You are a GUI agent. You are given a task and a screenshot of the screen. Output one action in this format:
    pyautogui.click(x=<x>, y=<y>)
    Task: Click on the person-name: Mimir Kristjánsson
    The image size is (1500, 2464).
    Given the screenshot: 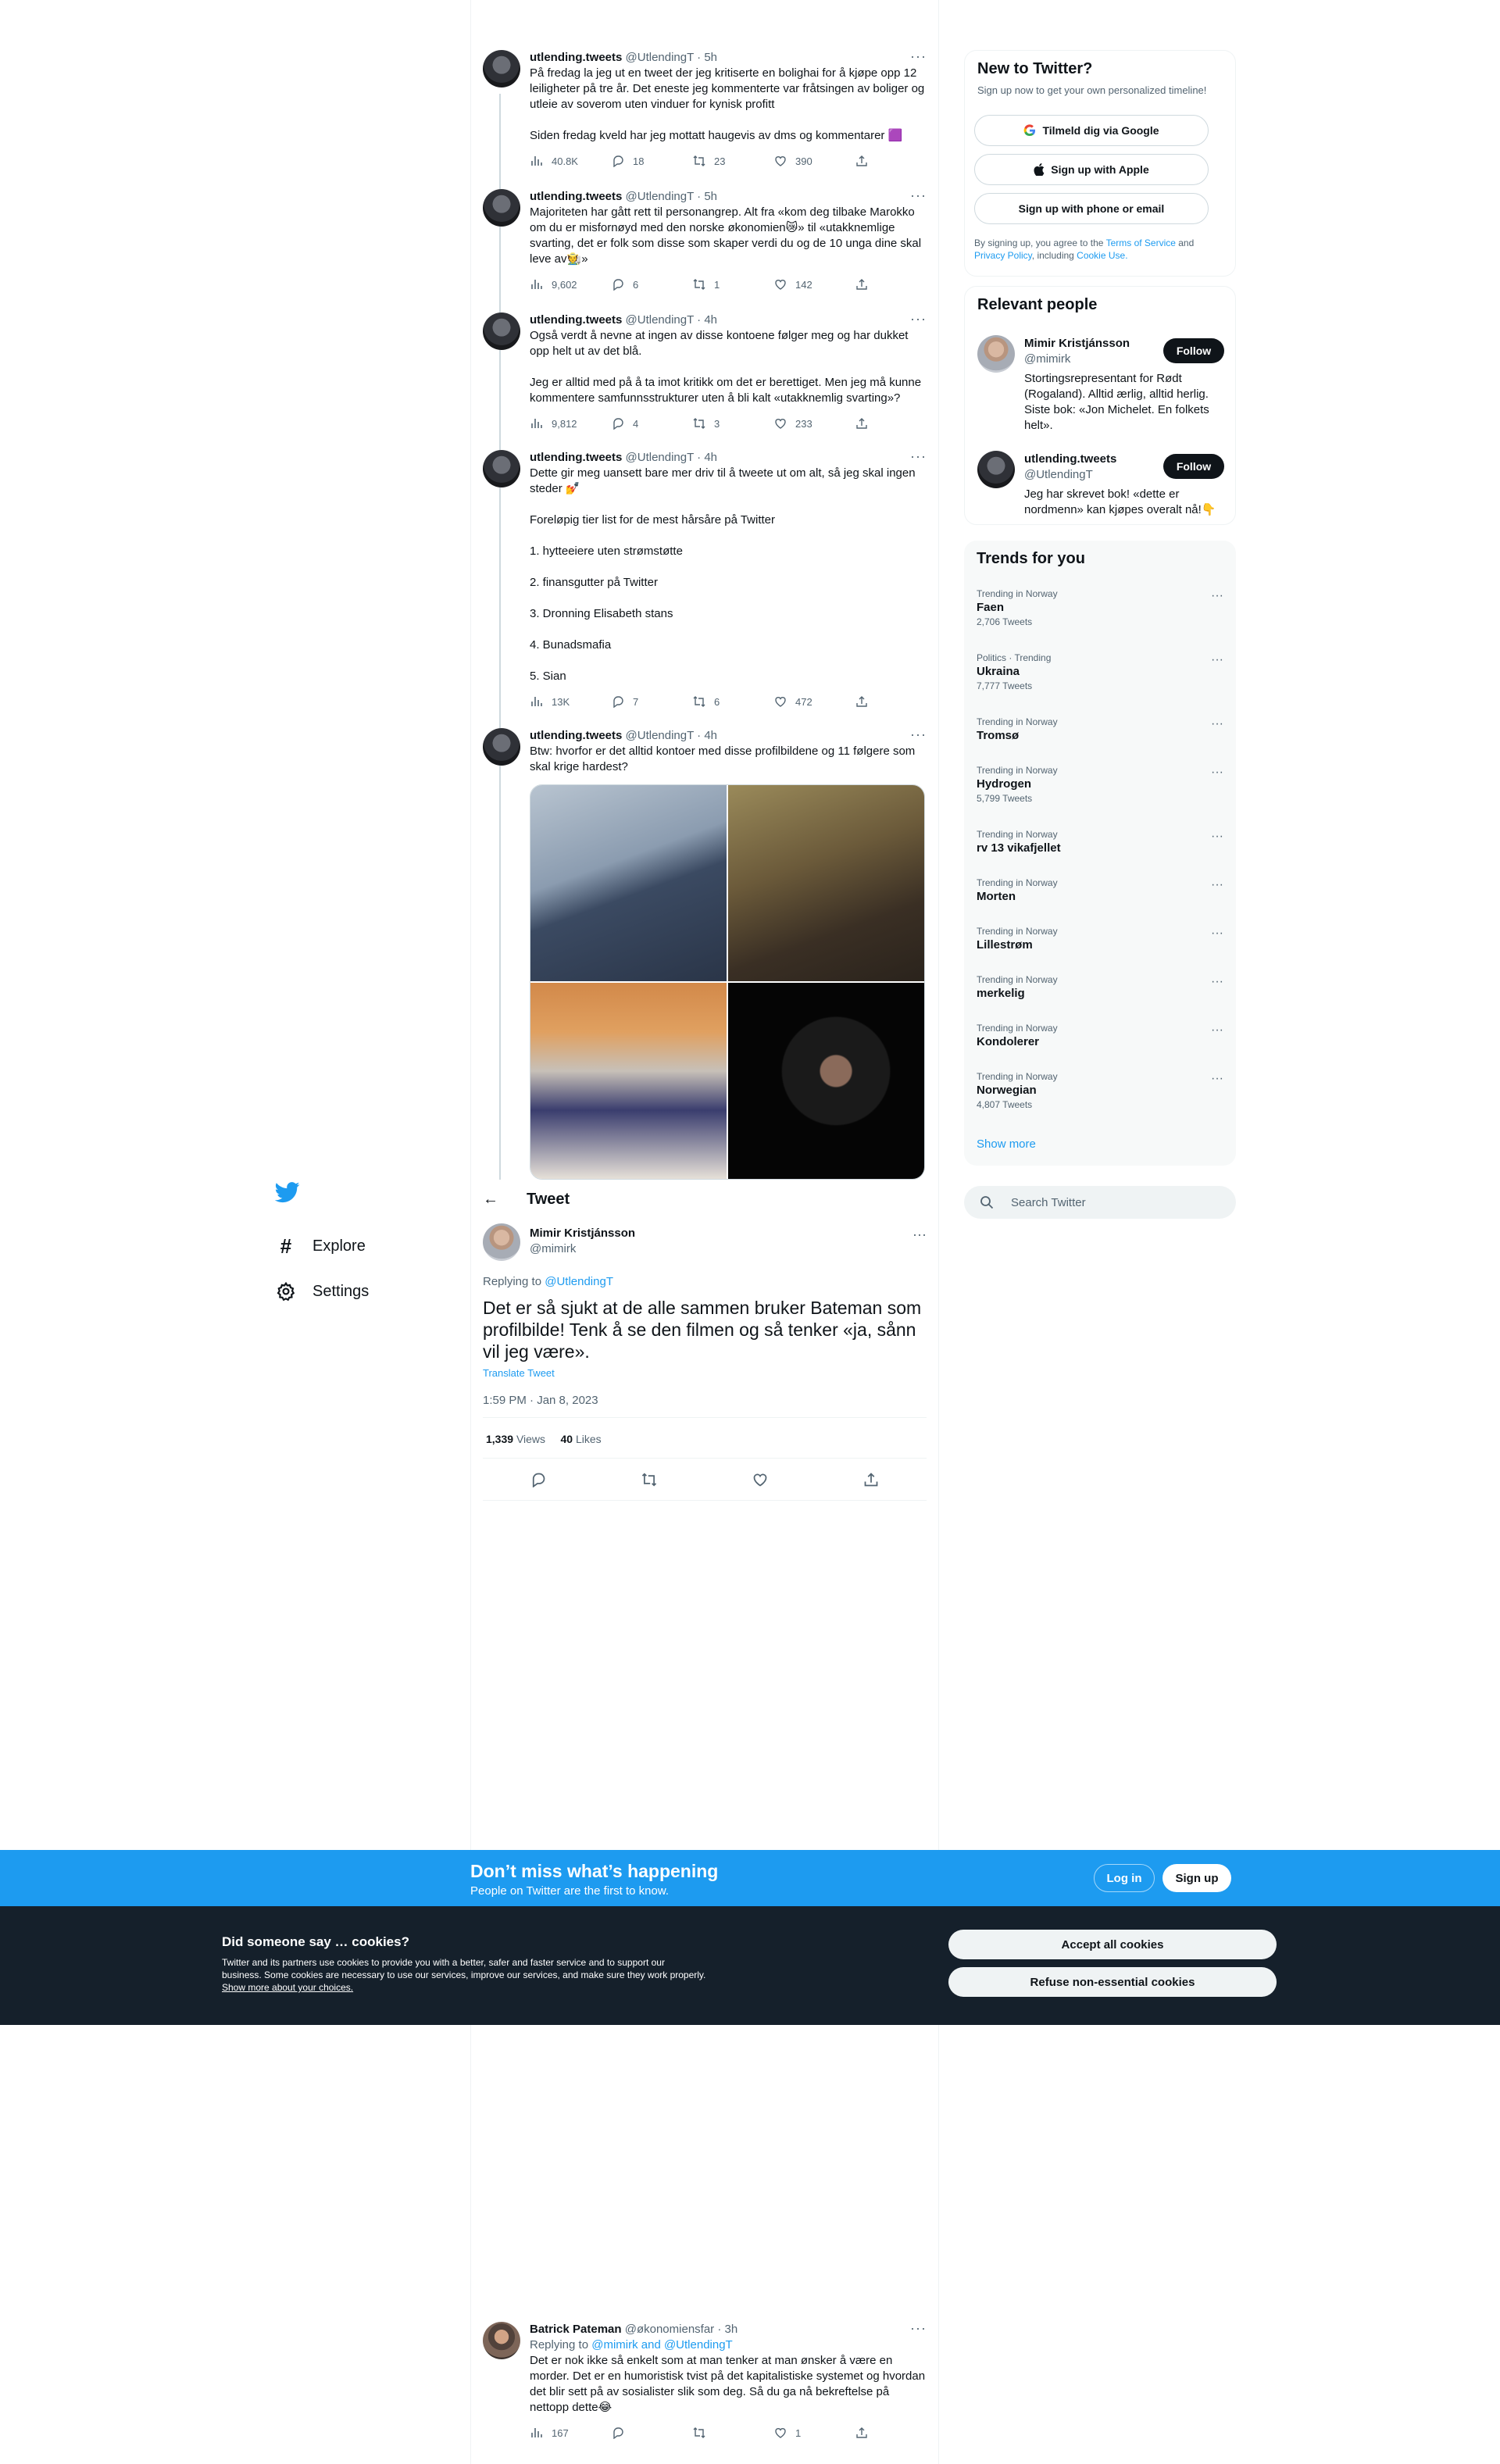 What is the action you would take?
    pyautogui.click(x=1077, y=343)
    